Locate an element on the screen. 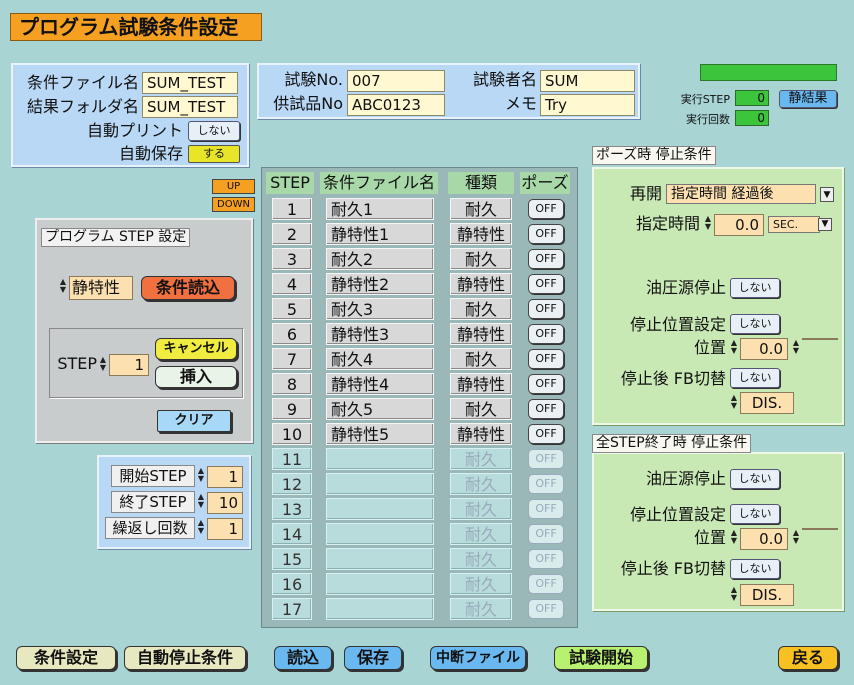  specified-time-field: 0.0 is located at coordinates (739, 225).